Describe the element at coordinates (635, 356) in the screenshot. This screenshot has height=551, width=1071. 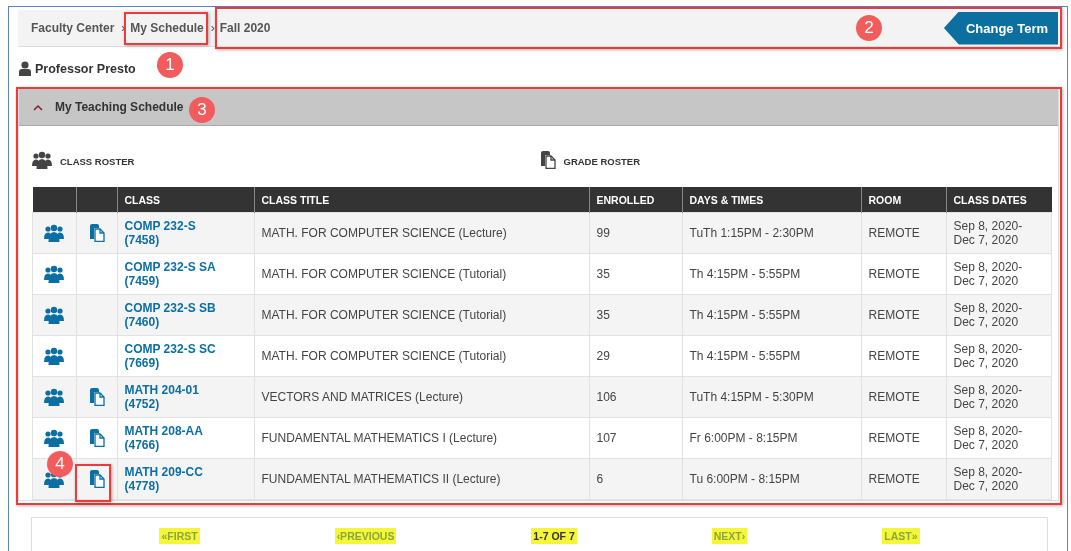
I see `table-cell: 29` at that location.